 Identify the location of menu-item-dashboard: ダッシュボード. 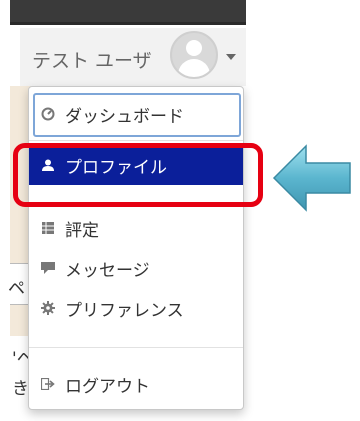
(136, 114).